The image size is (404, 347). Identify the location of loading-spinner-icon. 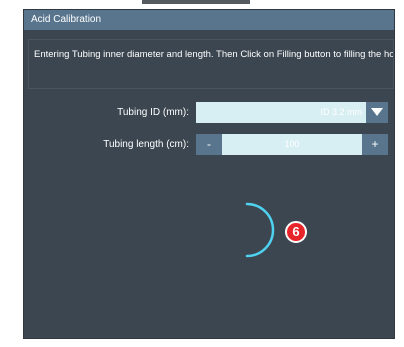
(260, 230).